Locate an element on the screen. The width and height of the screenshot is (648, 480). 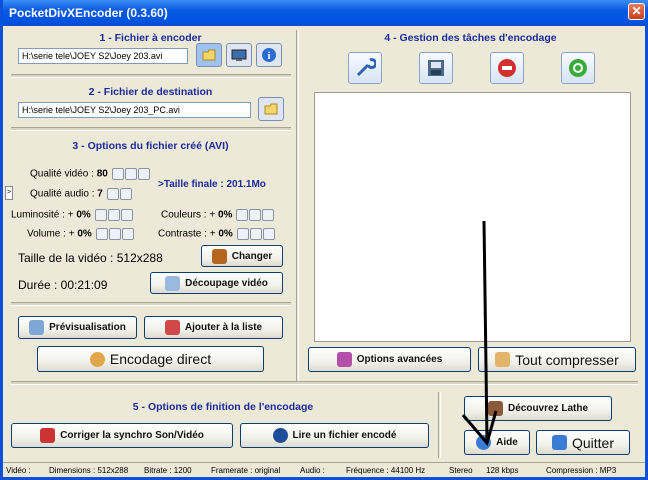
info-button: i is located at coordinates (269, 55).